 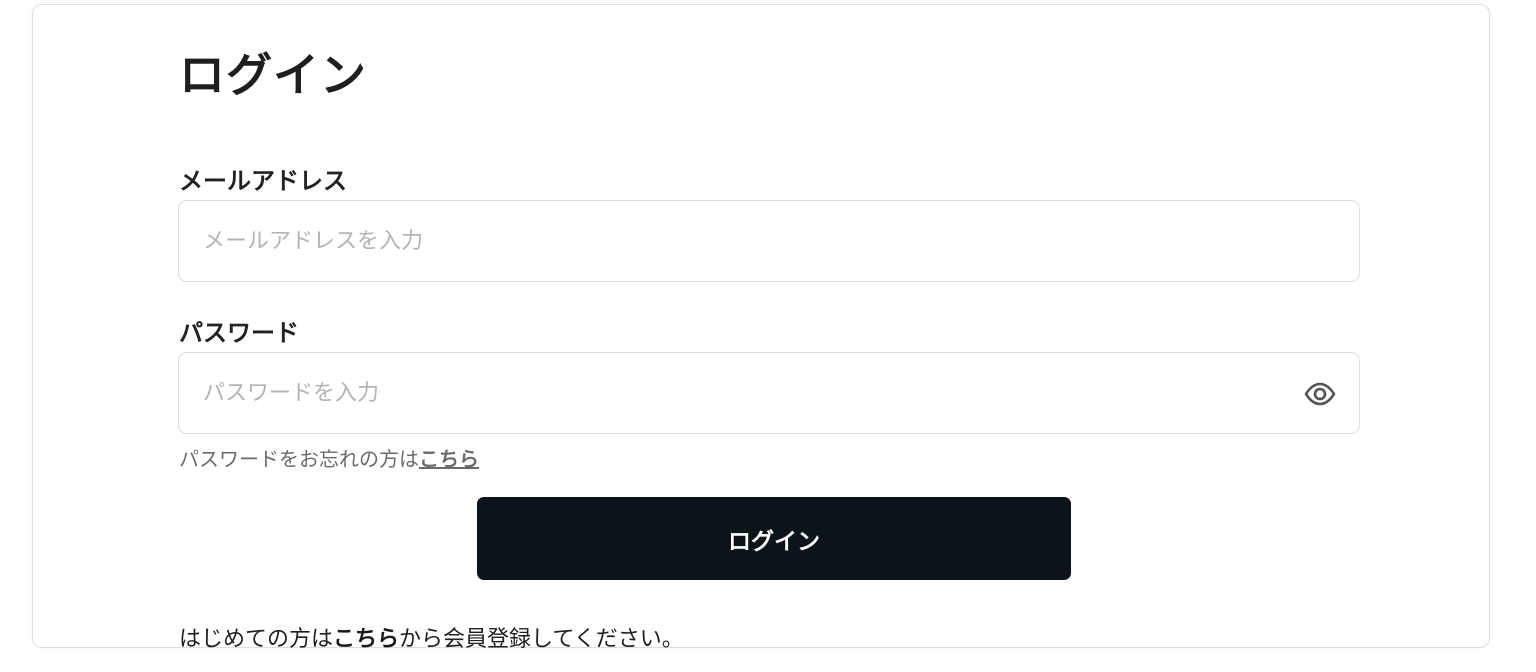 What do you see at coordinates (239, 333) in the screenshot?
I see `password-label: パスワード` at bounding box center [239, 333].